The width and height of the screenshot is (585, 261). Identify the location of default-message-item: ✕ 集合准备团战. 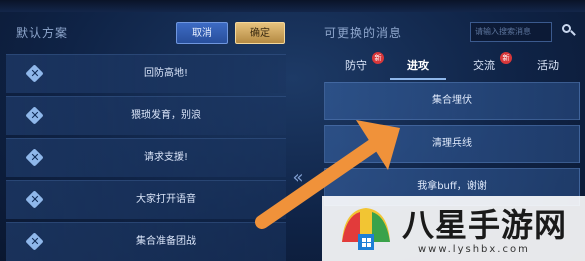
(146, 241).